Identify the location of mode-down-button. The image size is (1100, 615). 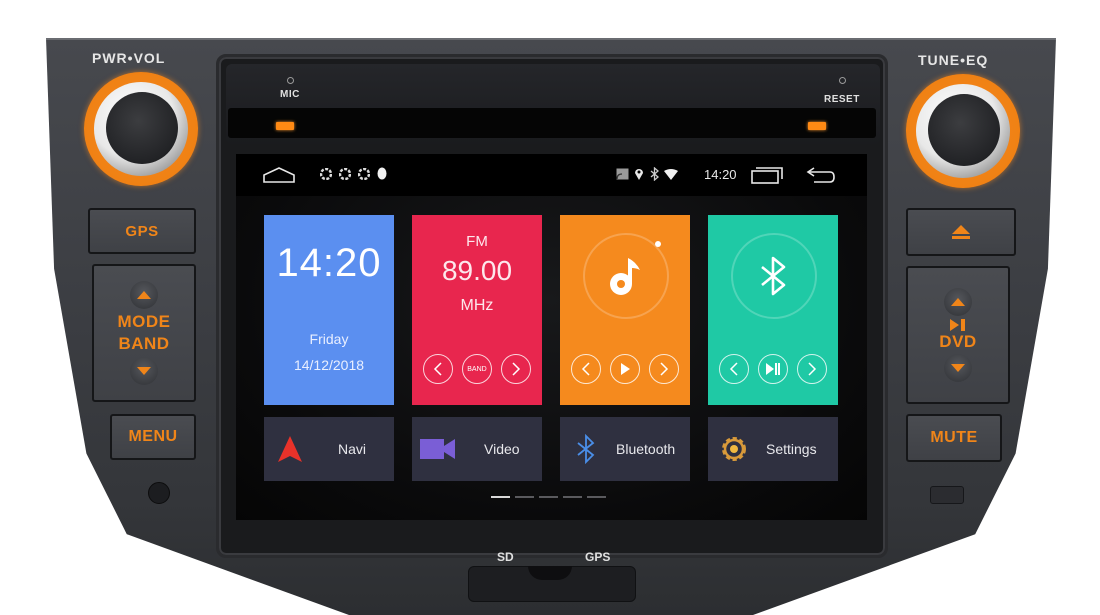
(144, 371).